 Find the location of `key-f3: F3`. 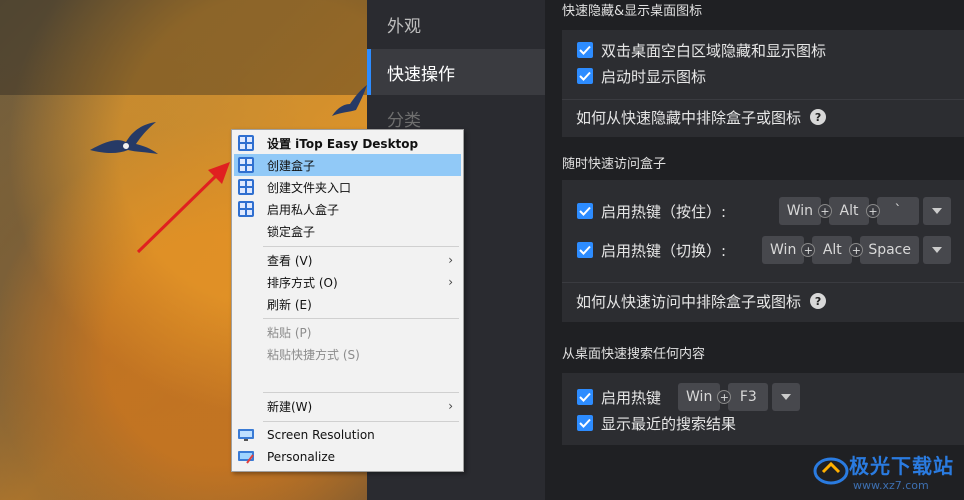

key-f3: F3 is located at coordinates (748, 397).